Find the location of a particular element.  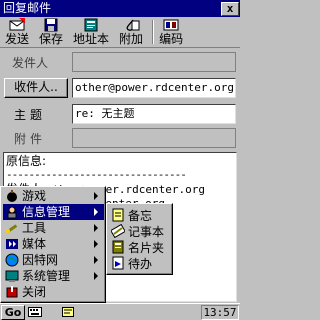

menu-item-label: 因特网 is located at coordinates (40, 260).